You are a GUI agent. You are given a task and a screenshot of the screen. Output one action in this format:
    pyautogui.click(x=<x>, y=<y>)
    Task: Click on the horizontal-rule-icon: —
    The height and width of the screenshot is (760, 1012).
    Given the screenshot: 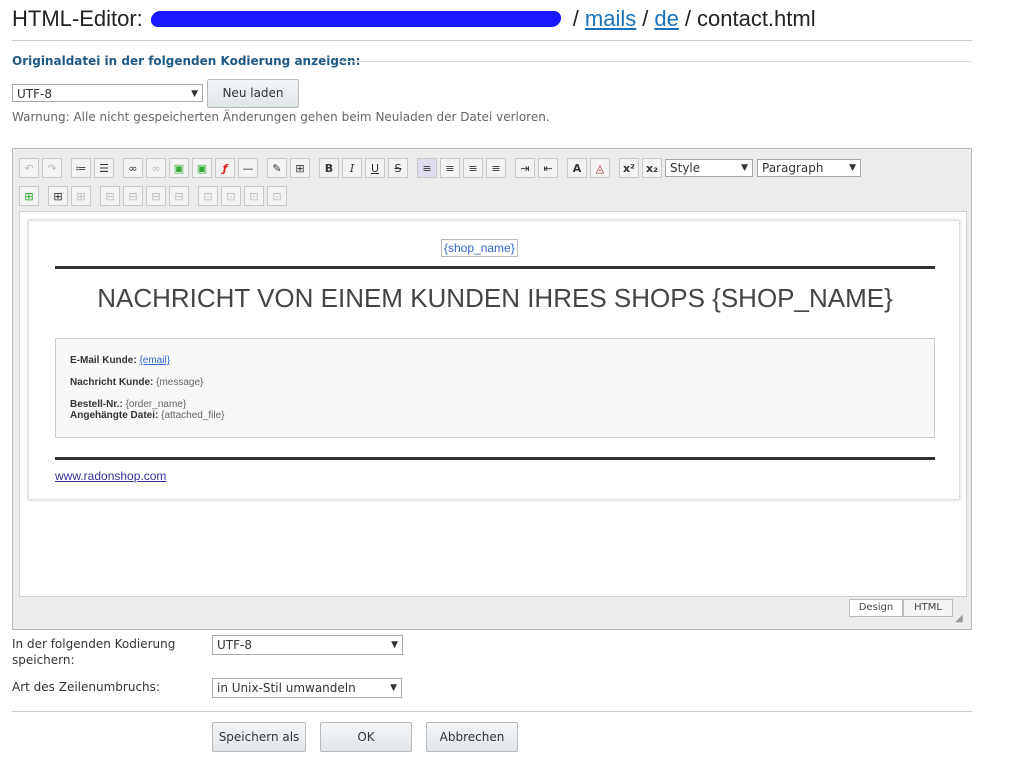 What is the action you would take?
    pyautogui.click(x=248, y=168)
    